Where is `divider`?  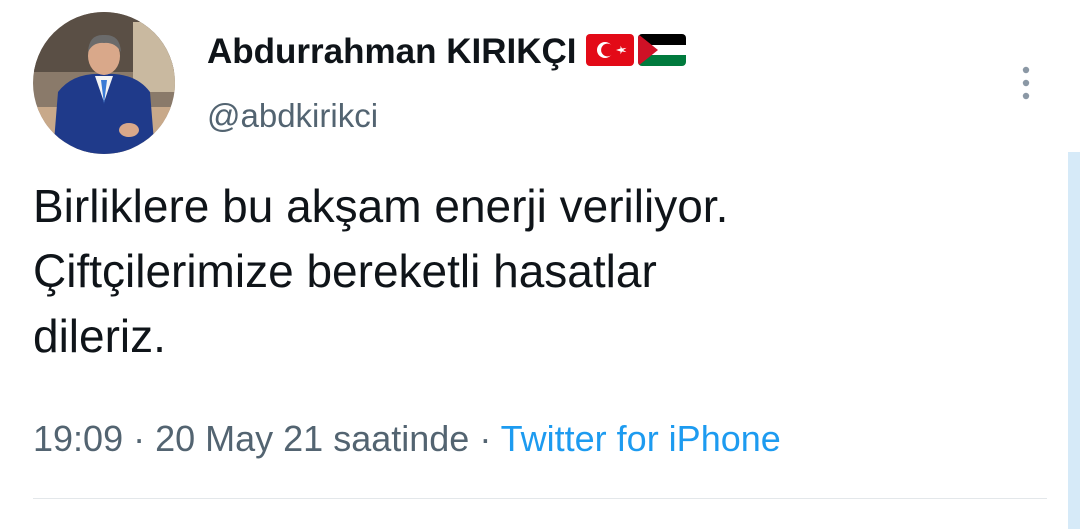 divider is located at coordinates (540, 498).